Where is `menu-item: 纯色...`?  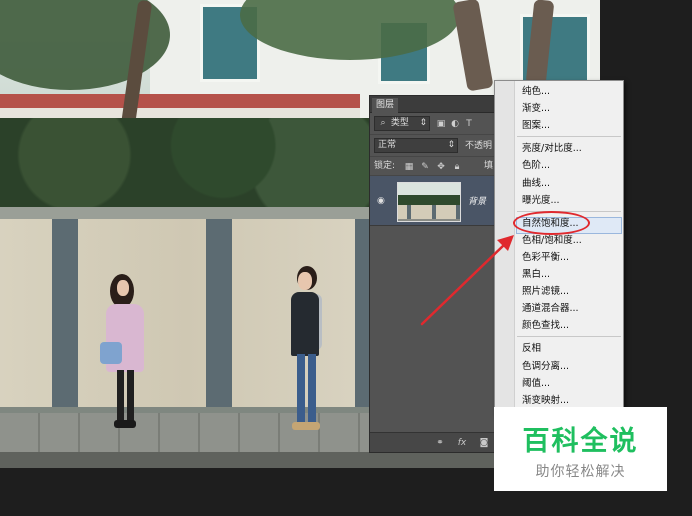
menu-item: 纯色... is located at coordinates (536, 92).